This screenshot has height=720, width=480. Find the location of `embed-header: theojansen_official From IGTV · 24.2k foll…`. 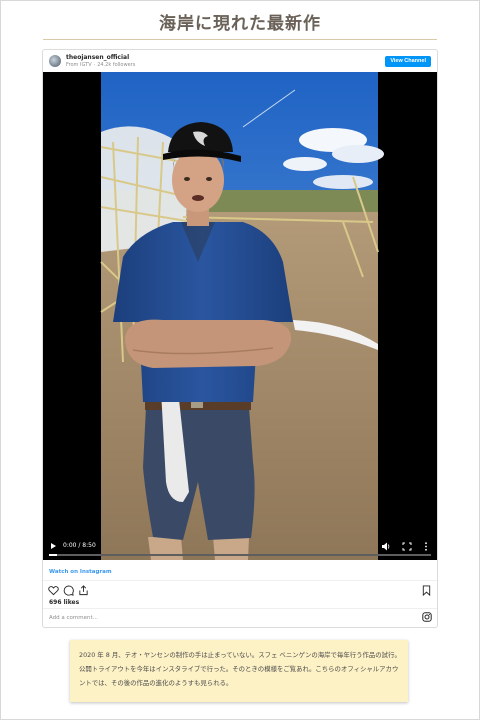

embed-header: theojansen_official From IGTV · 24.2k foll… is located at coordinates (240, 61).